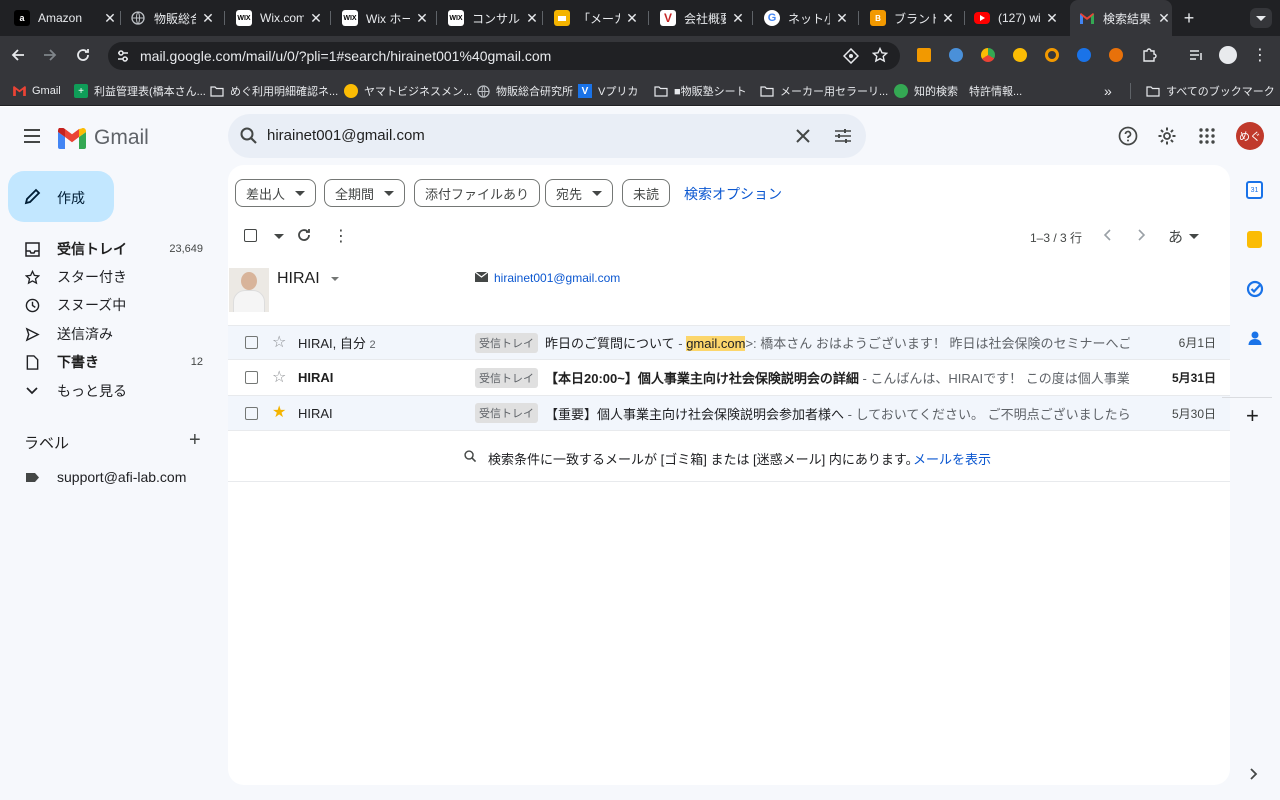 This screenshot has width=1280, height=800. What do you see at coordinates (335, 279) in the screenshot?
I see `contact-dropdown-icon` at bounding box center [335, 279].